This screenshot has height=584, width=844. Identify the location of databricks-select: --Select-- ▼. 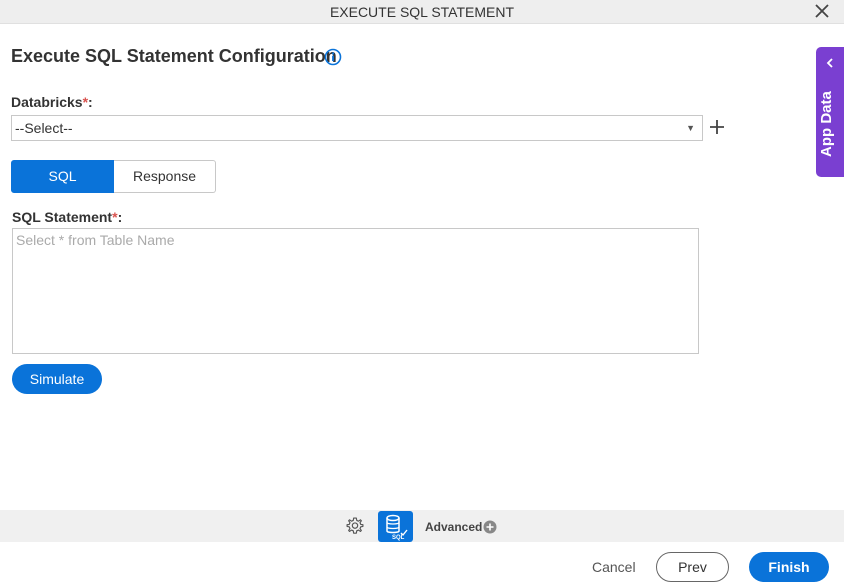
(357, 128).